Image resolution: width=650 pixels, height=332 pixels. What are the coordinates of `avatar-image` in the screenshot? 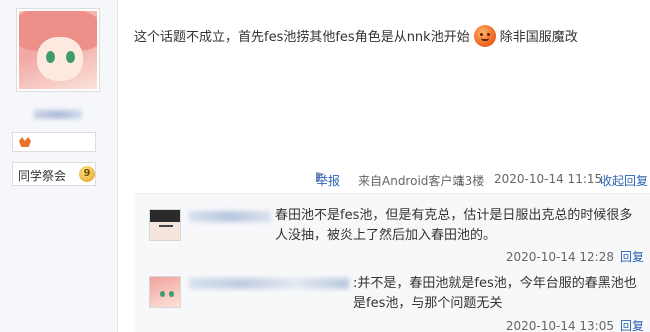 It's located at (58, 50).